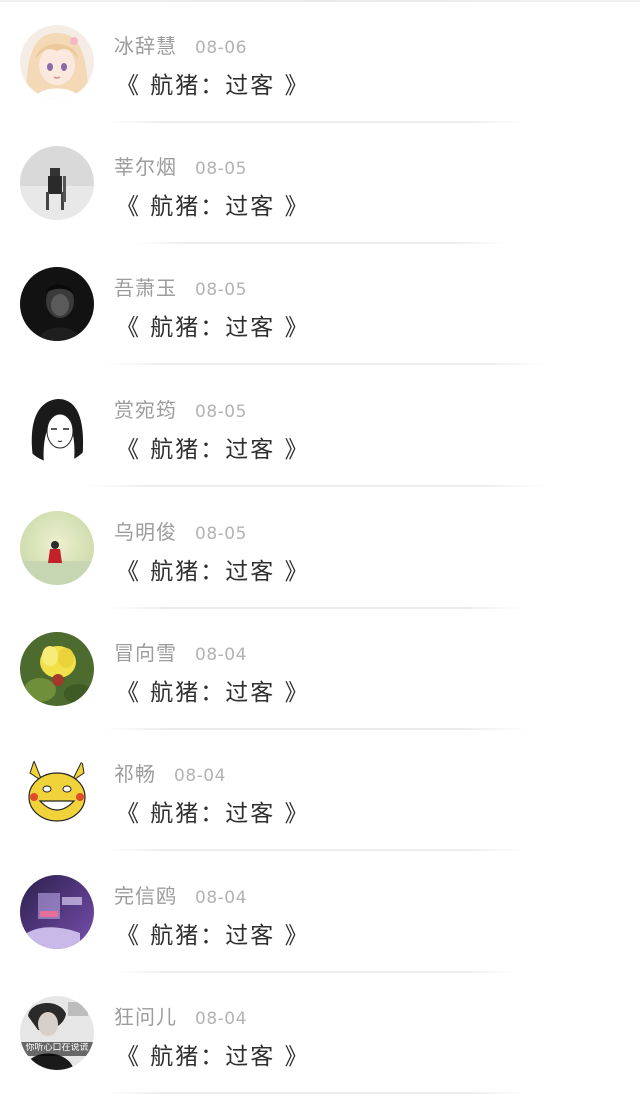  I want to click on avatar-caption: 你听心口在说谎, so click(57, 1048).